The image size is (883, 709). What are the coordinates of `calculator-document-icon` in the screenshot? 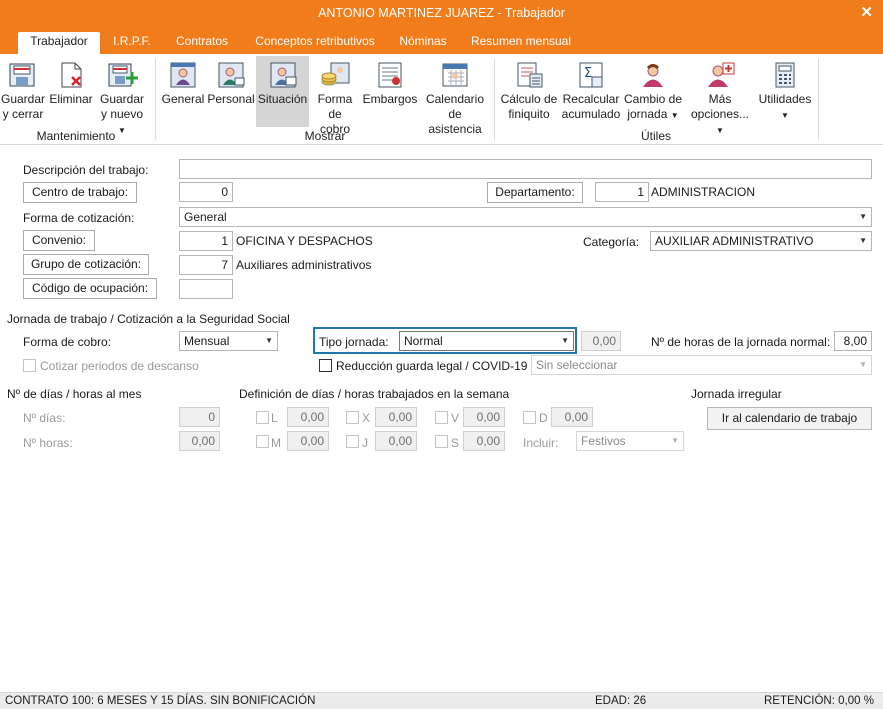 It's located at (530, 75).